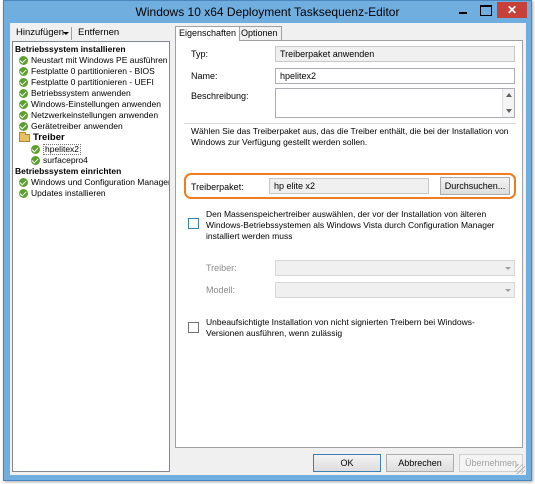  I want to click on tree-step-label: Betriebssystem anwenden, so click(81, 93).